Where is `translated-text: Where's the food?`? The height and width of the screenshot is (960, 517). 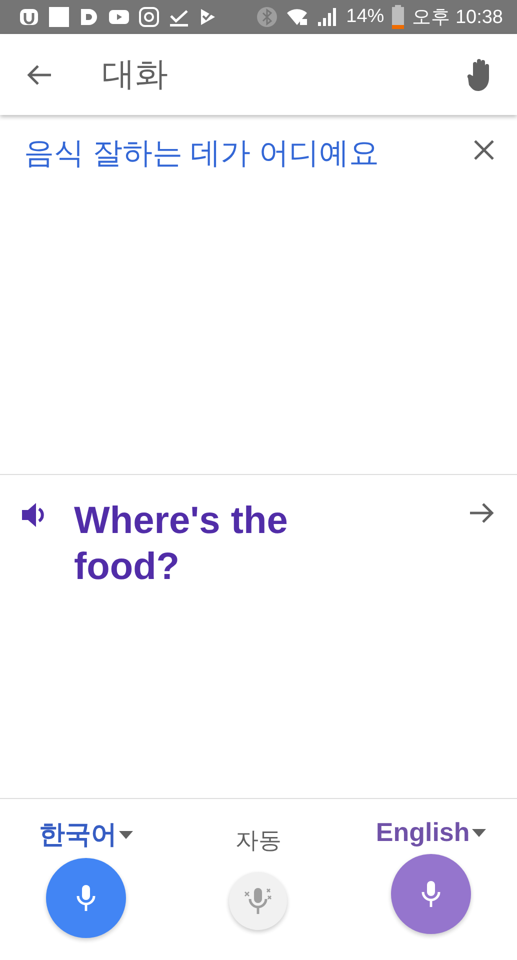 translated-text: Where's the food? is located at coordinates (181, 544).